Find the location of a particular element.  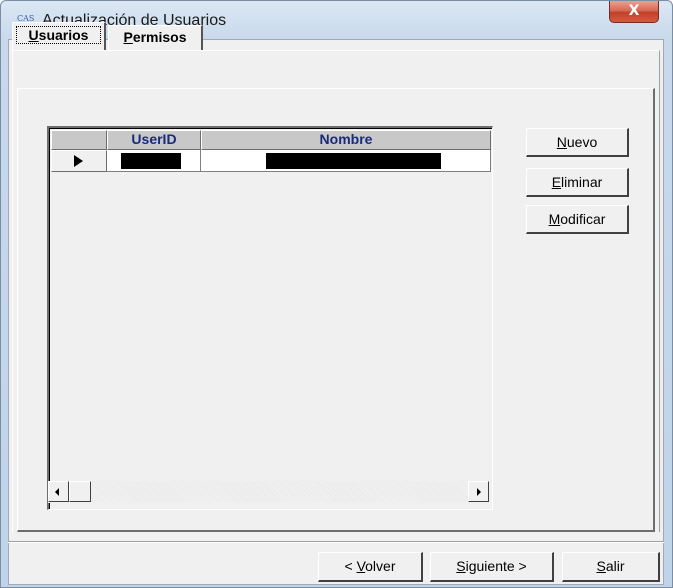

redacted-nombre is located at coordinates (353, 161).